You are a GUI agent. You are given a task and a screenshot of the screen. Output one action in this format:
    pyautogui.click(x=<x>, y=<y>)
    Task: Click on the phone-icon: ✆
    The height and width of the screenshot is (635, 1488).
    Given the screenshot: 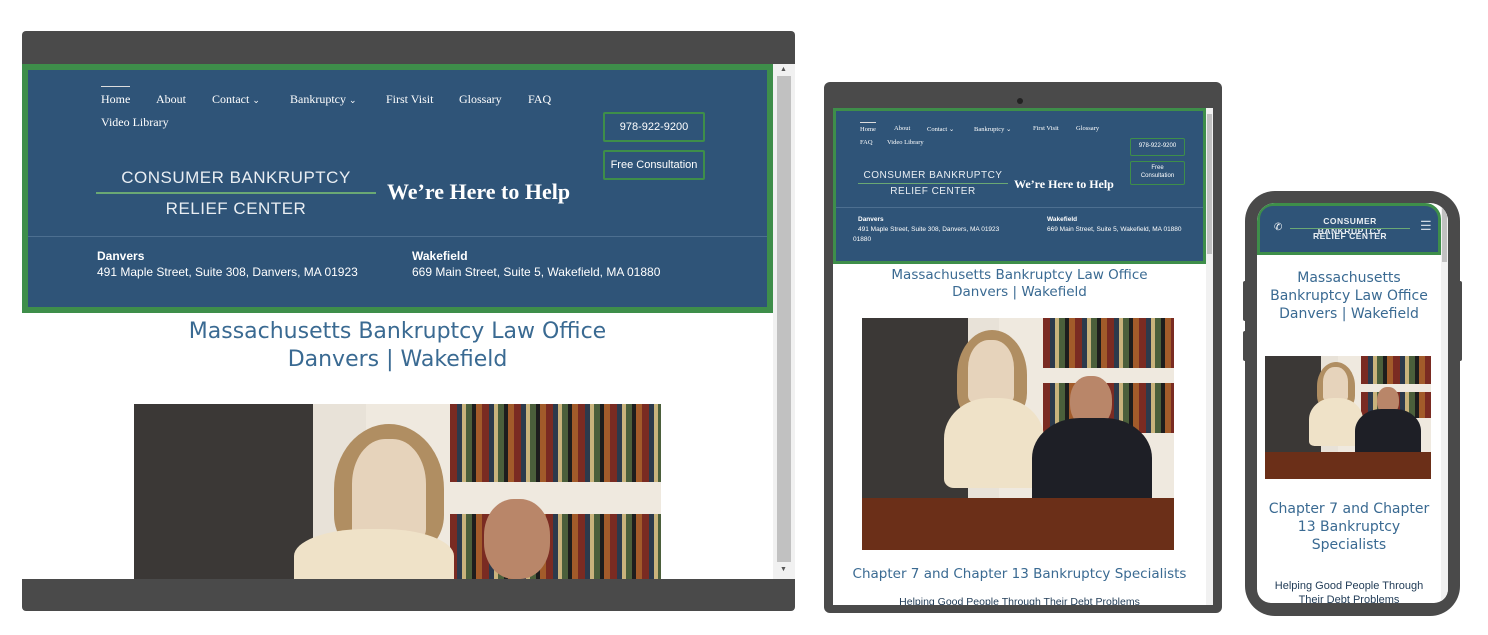 What is the action you would take?
    pyautogui.click(x=1278, y=227)
    